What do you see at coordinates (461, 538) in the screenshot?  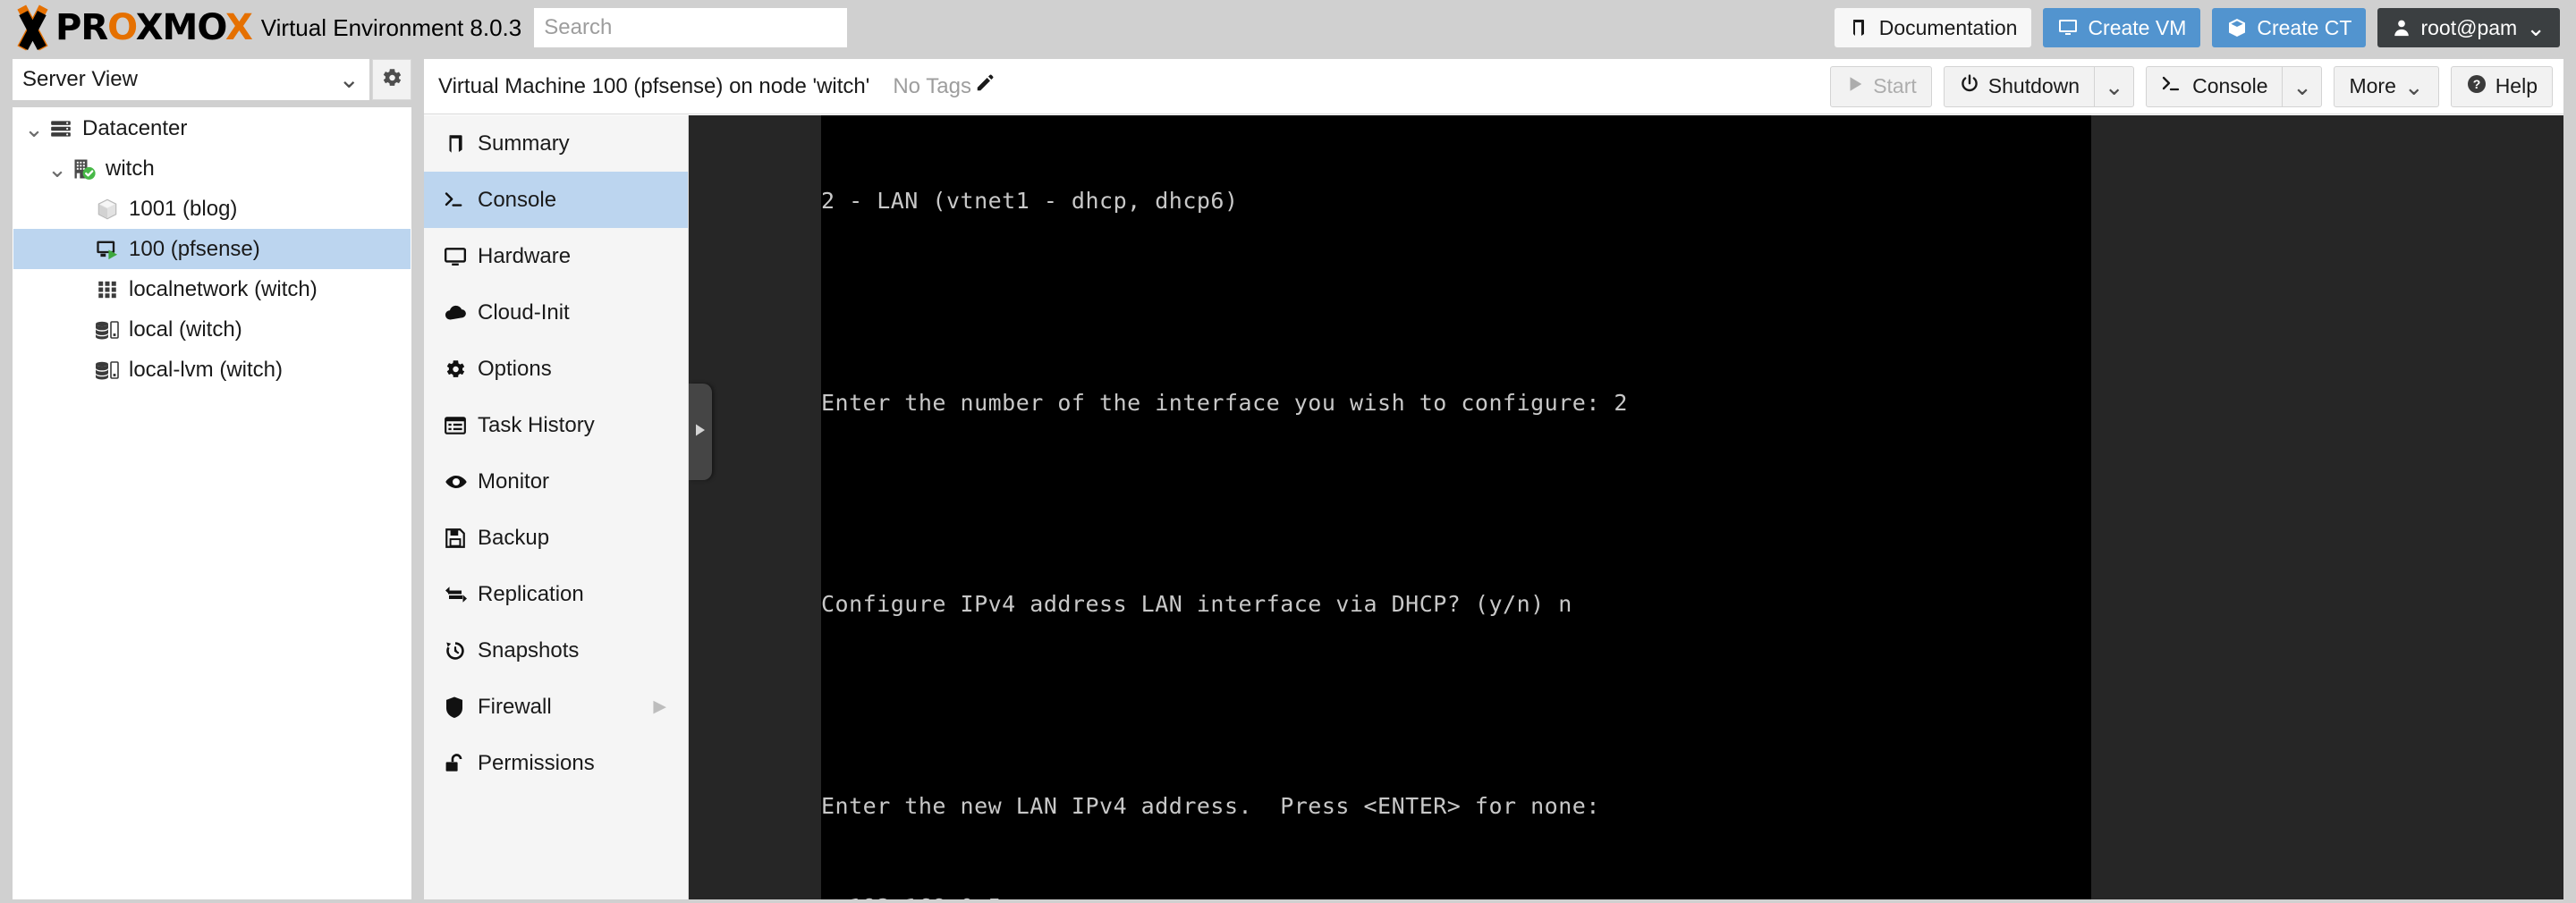 I see `floppy-icon` at bounding box center [461, 538].